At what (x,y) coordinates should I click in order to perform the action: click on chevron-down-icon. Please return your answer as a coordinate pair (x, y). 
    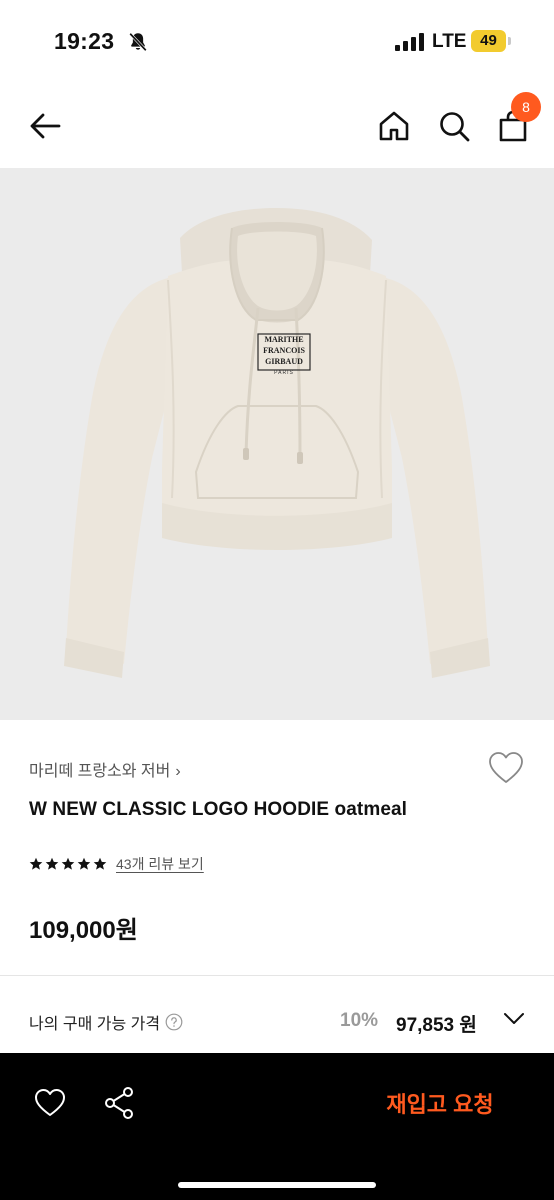
    Looking at the image, I should click on (514, 1019).